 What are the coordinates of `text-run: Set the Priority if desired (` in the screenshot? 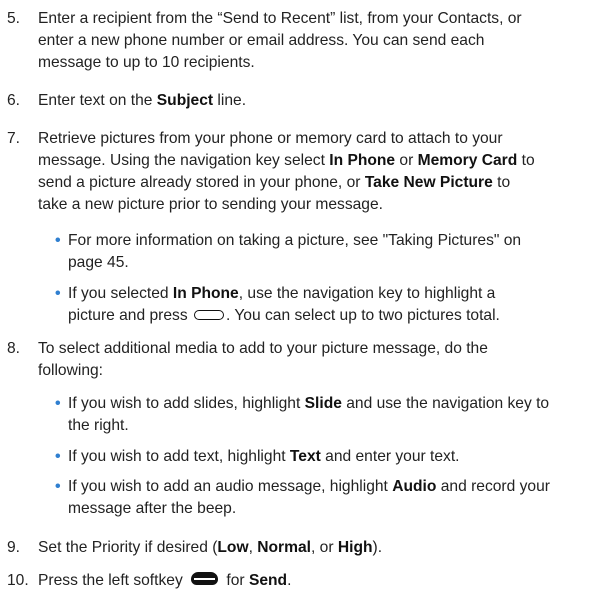 It's located at (128, 547).